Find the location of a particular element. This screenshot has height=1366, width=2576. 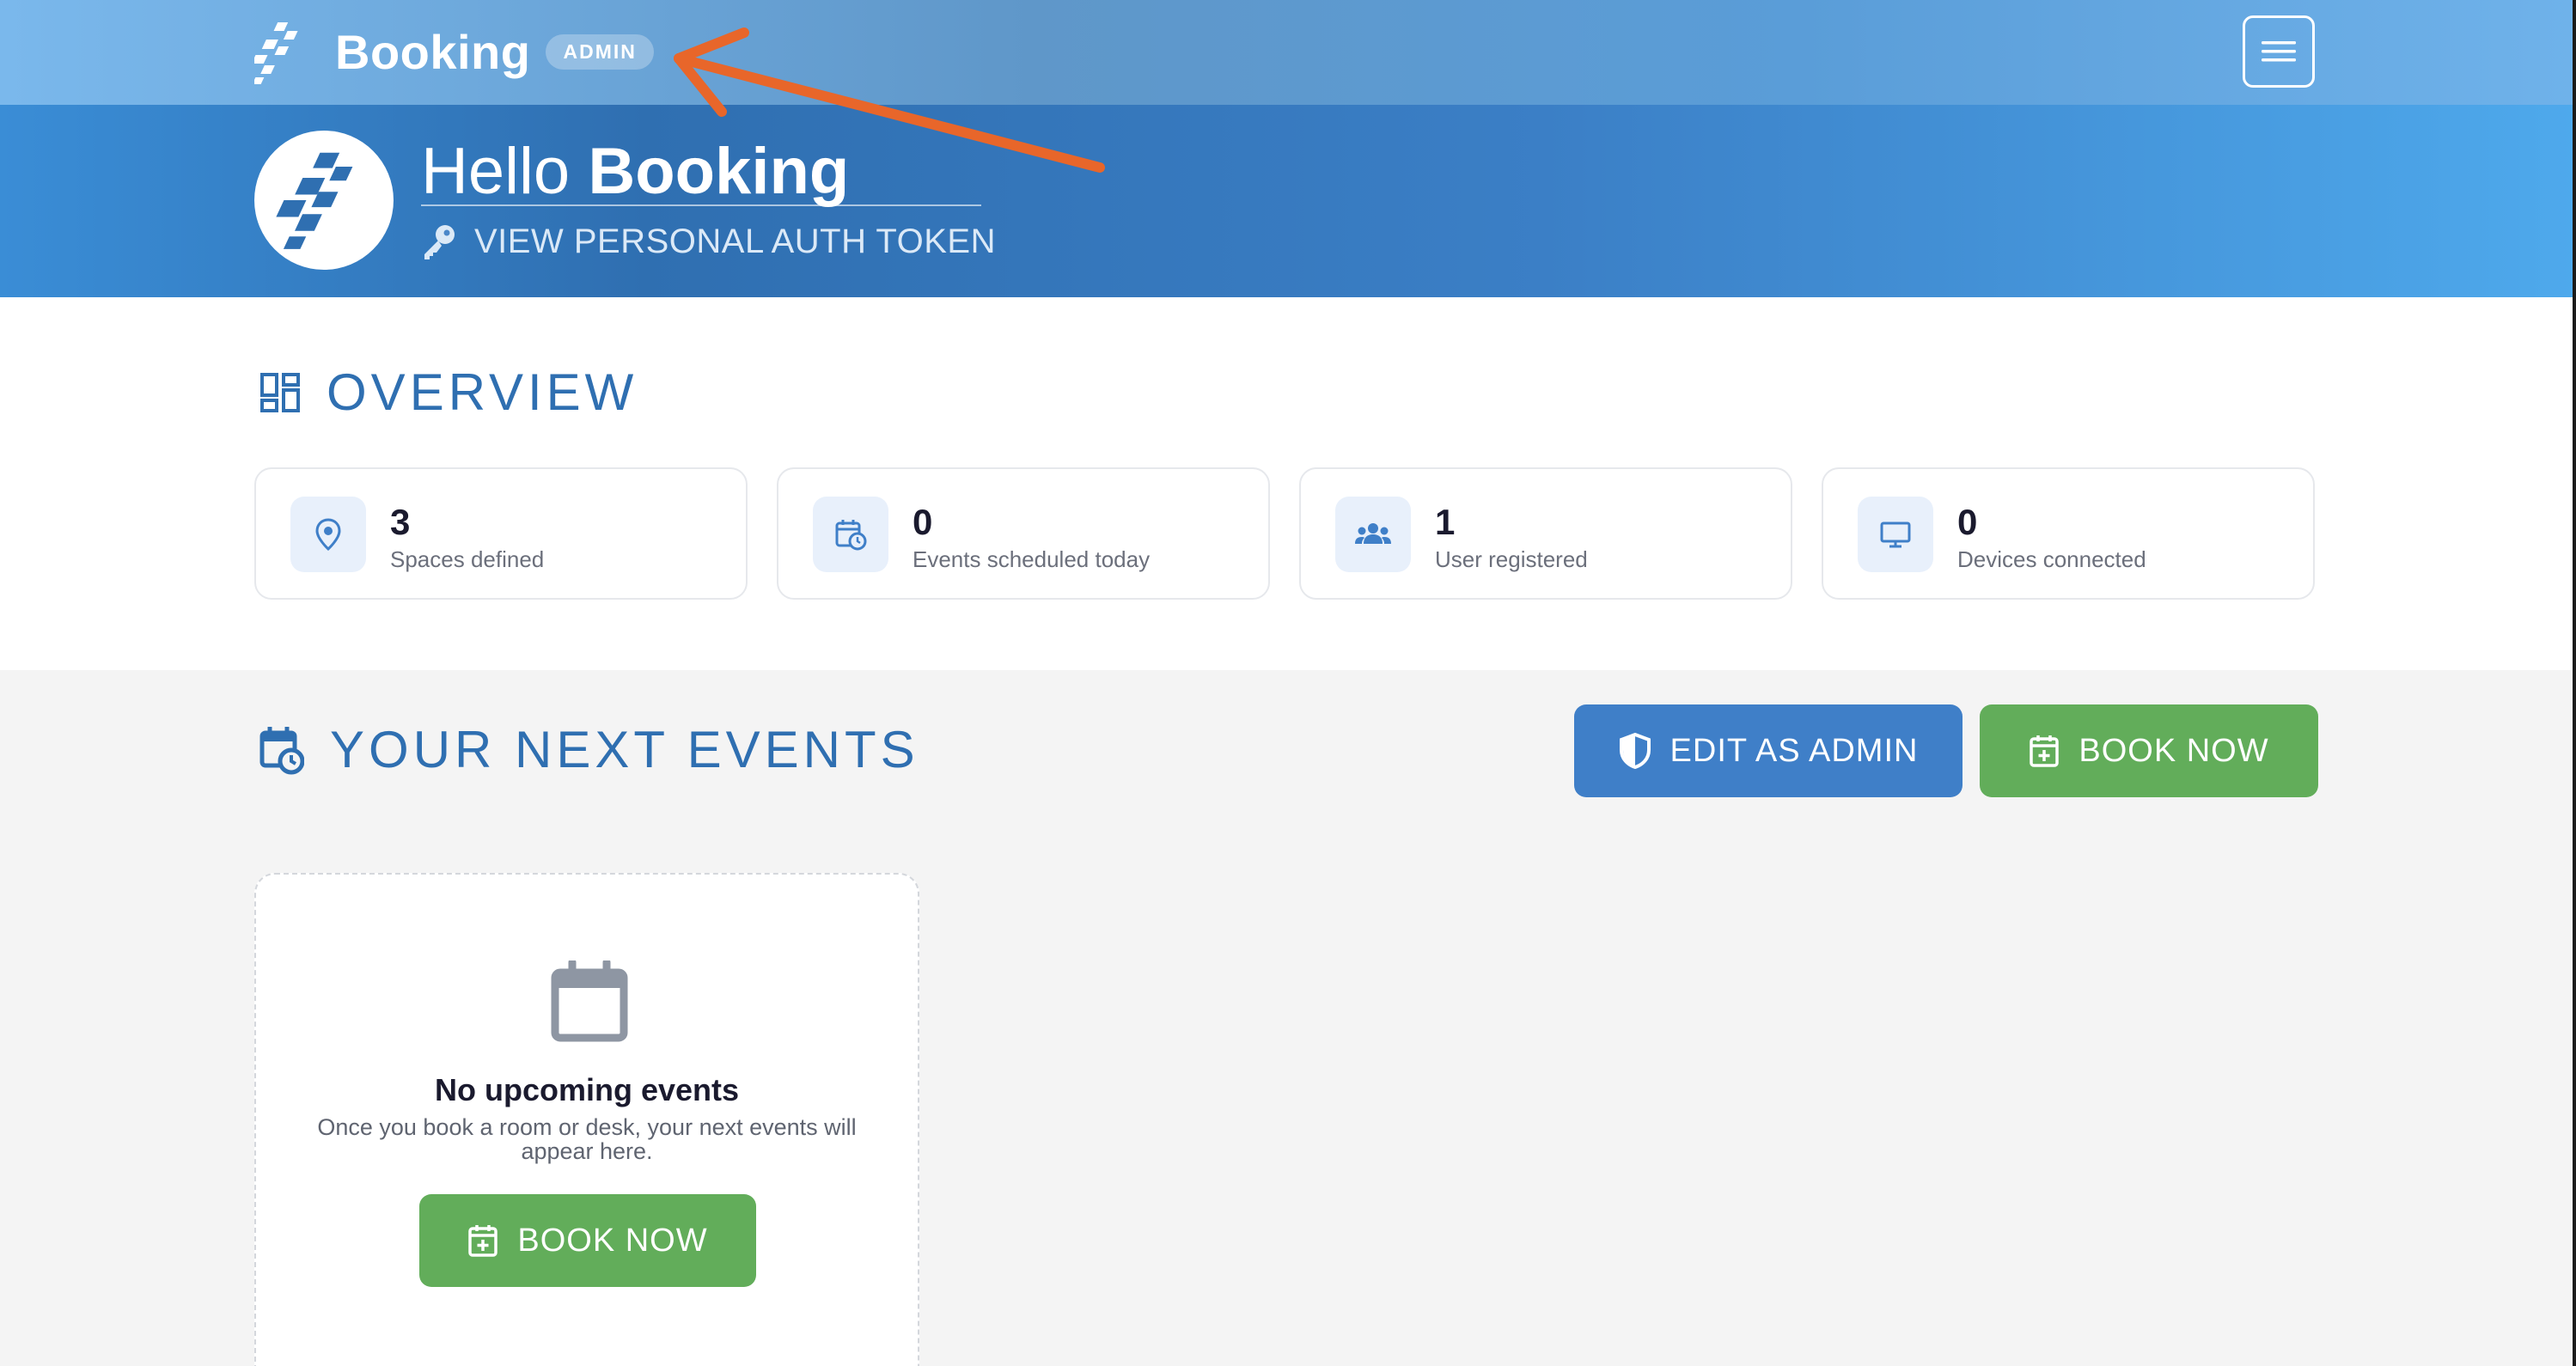

next-events-title: YOUR NEXT EVENTS is located at coordinates (589, 749).